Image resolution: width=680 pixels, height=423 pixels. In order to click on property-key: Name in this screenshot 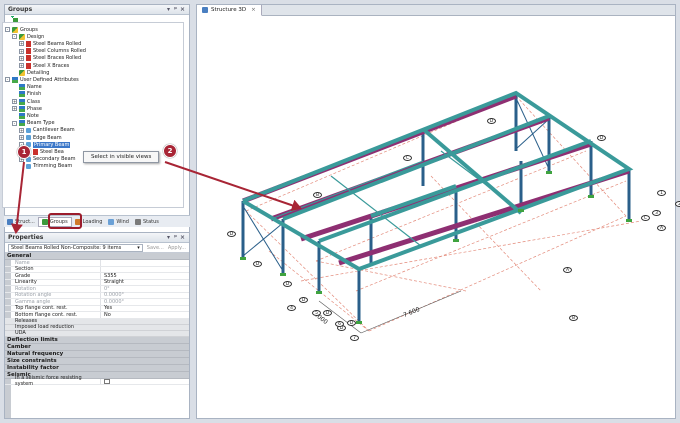, I will do `click(53, 263)`.